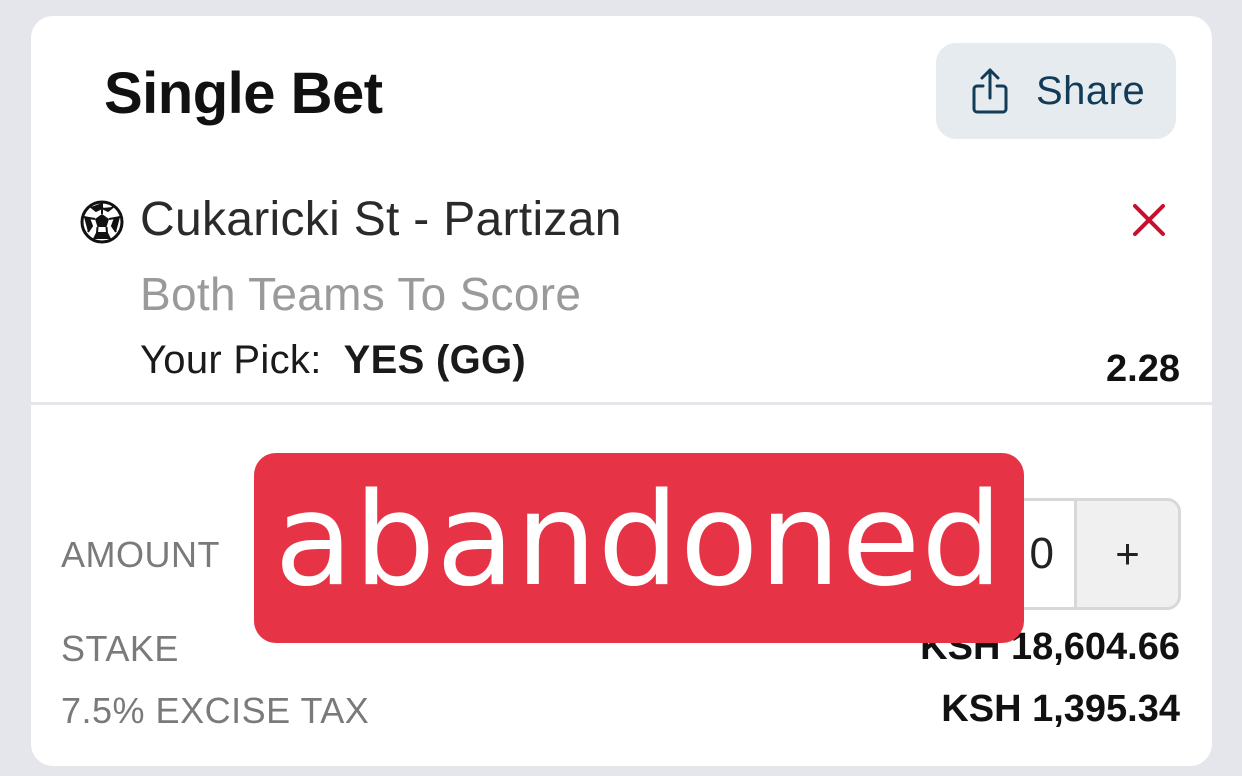  What do you see at coordinates (1143, 369) in the screenshot?
I see `odds-value: 2.28` at bounding box center [1143, 369].